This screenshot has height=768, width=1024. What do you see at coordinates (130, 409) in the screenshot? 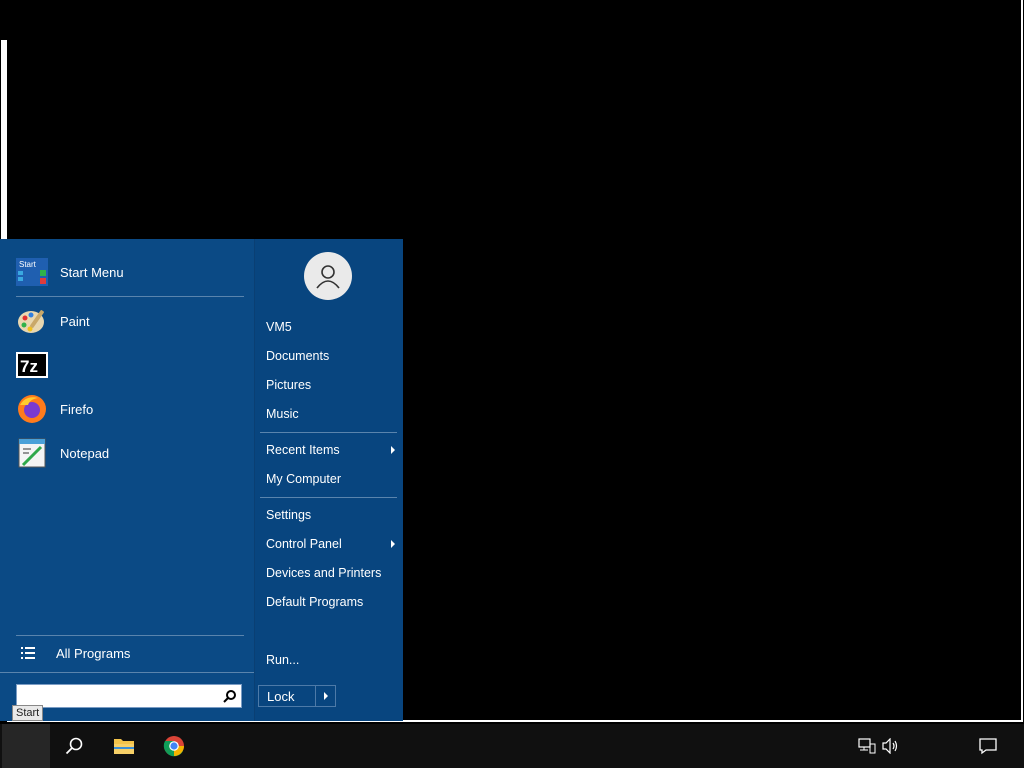
I see `pinned-item-firefox: Firefo` at bounding box center [130, 409].